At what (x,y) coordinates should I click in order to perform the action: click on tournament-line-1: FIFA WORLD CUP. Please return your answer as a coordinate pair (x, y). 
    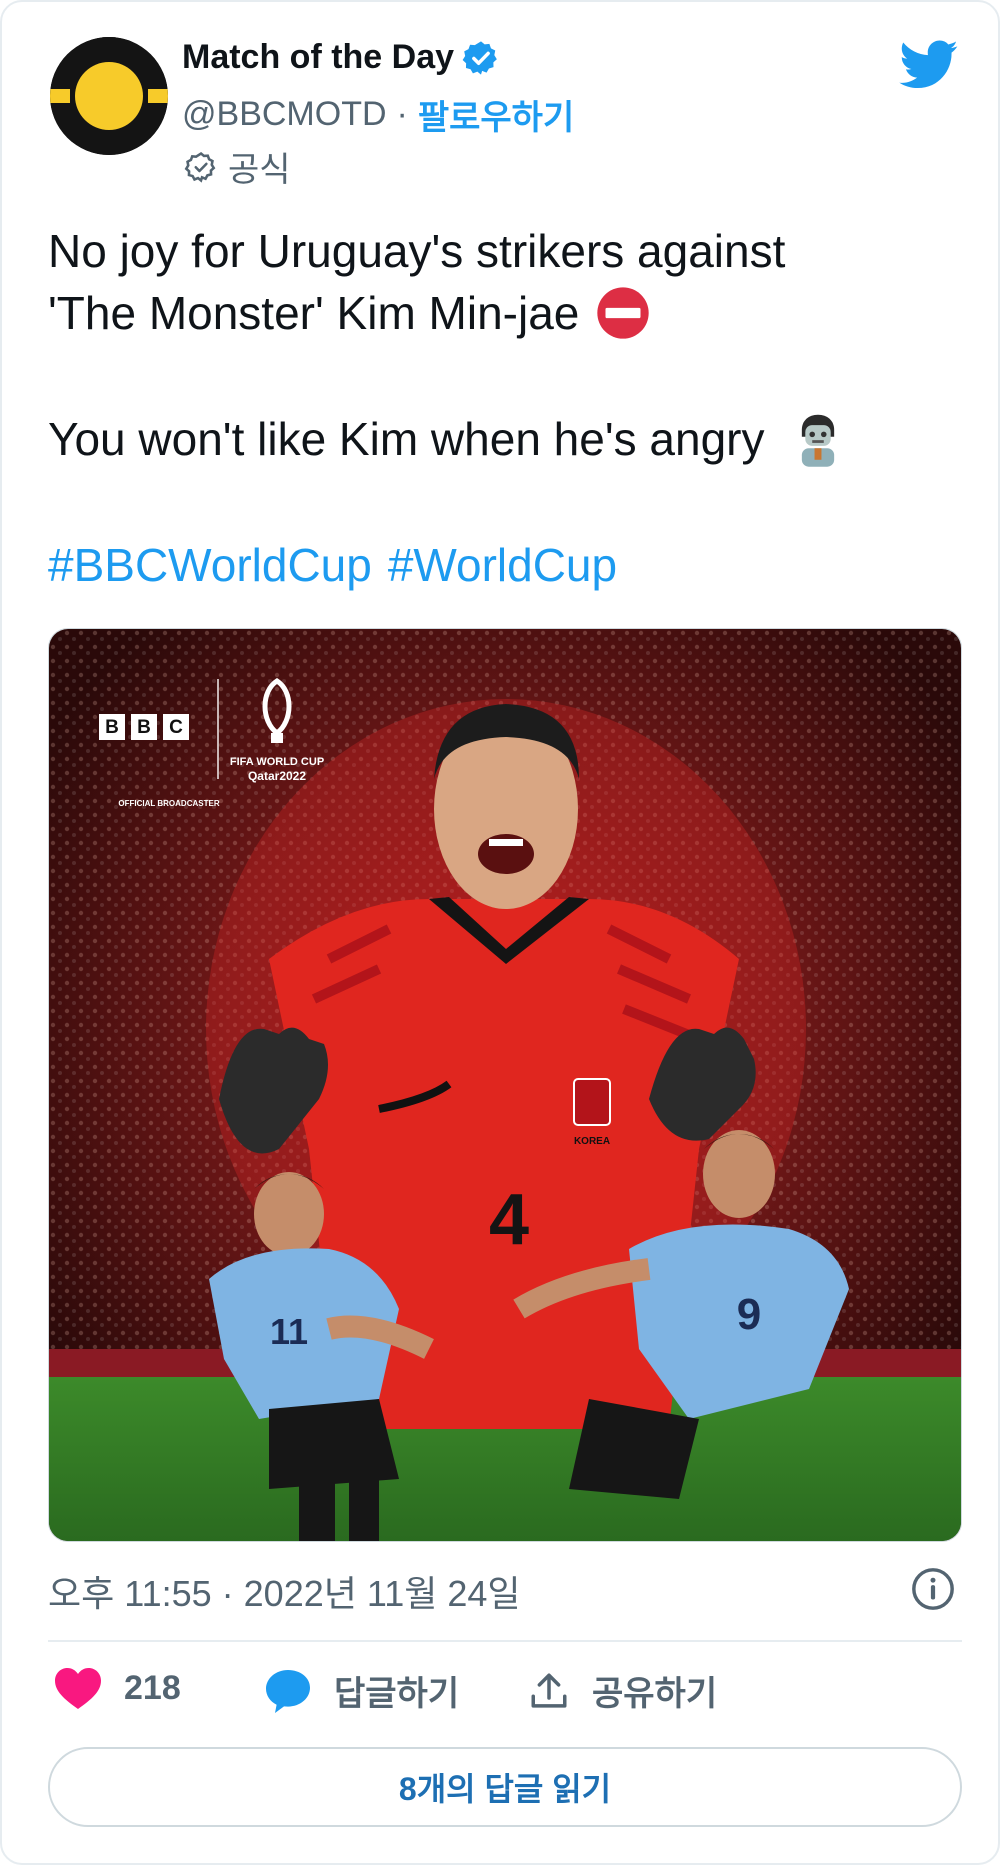
    Looking at the image, I should click on (277, 762).